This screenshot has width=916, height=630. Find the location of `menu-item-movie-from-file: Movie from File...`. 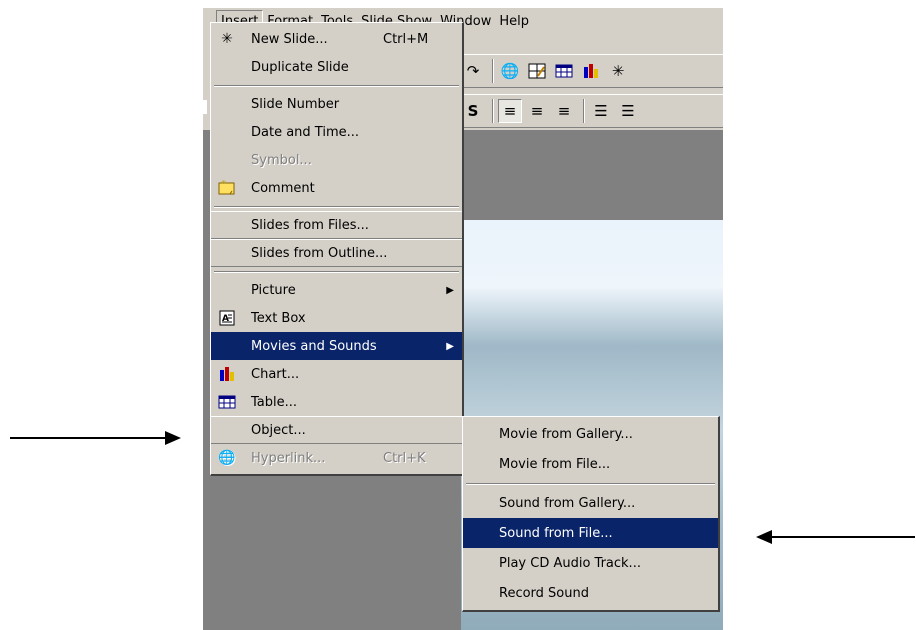

menu-item-movie-from-file: Movie from File... is located at coordinates (590, 464).